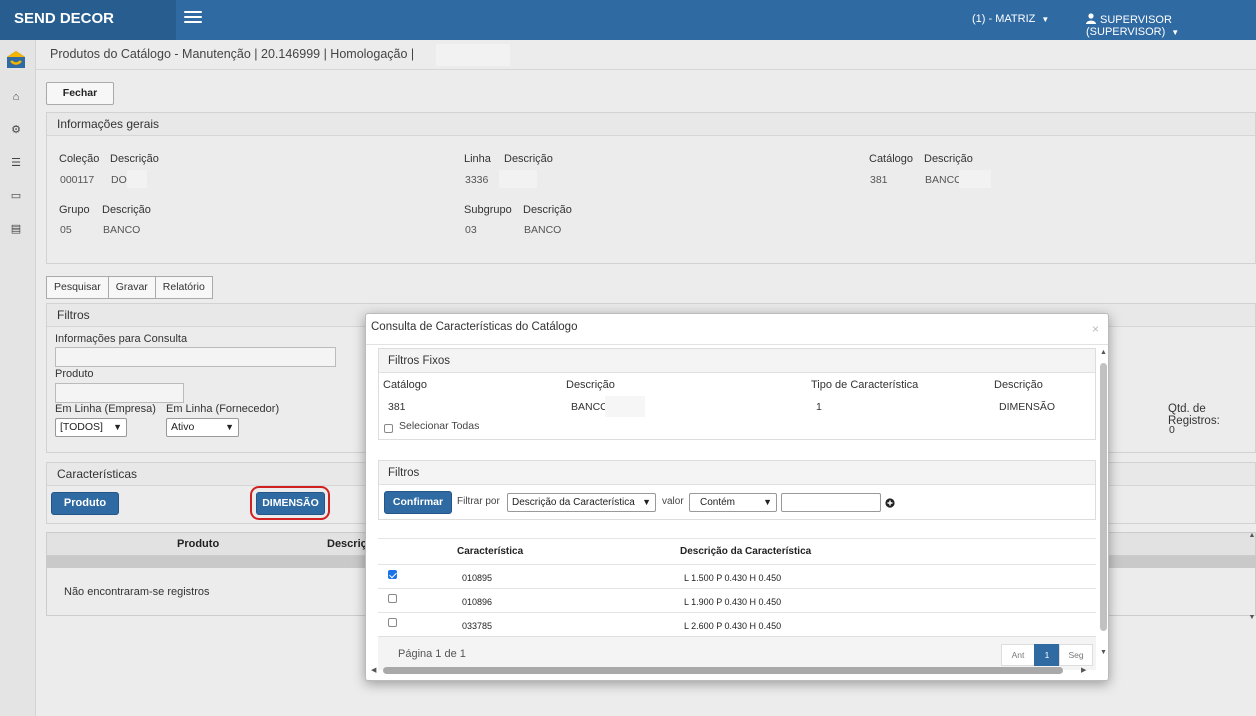 Image resolution: width=1256 pixels, height=716 pixels. What do you see at coordinates (119, 180) in the screenshot?
I see `colecao-desc-value: DO` at bounding box center [119, 180].